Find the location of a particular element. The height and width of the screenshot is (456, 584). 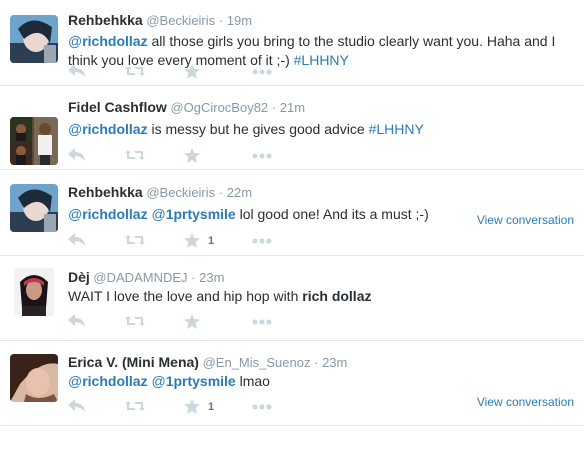

author-name: Erica V. (Mini Mena) is located at coordinates (133, 362).